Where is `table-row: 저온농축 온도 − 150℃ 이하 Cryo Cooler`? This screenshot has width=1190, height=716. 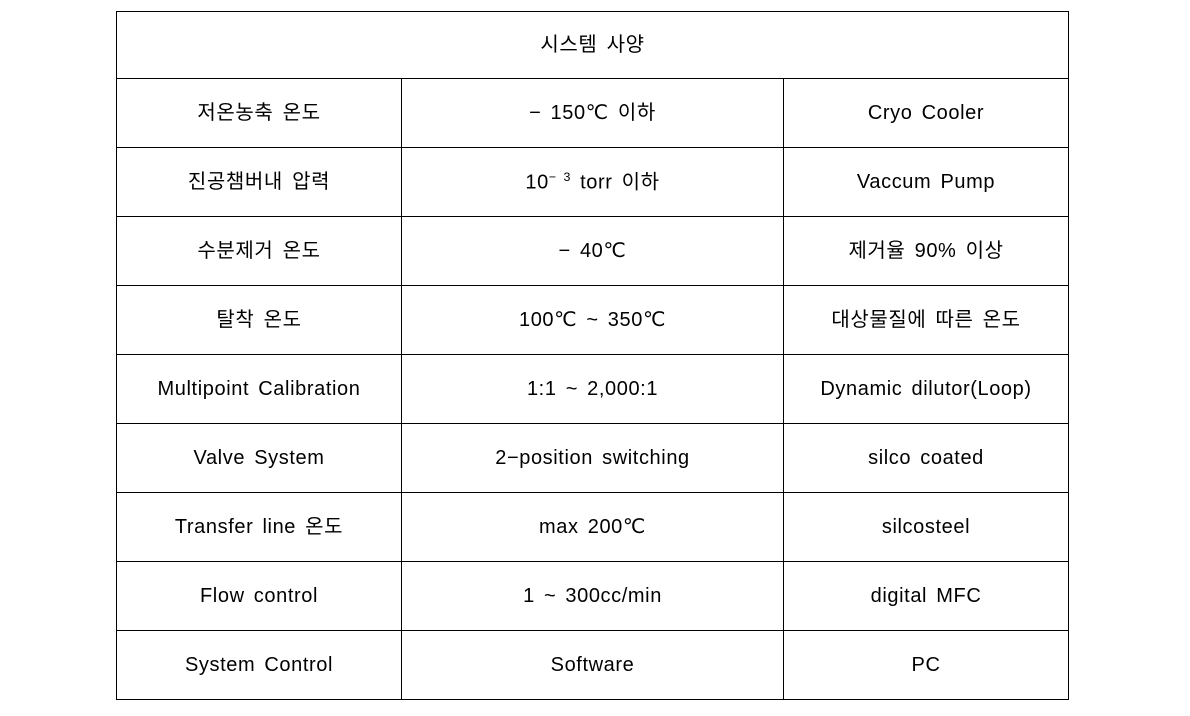 table-row: 저온농축 온도 − 150℃ 이하 Cryo Cooler is located at coordinates (593, 113).